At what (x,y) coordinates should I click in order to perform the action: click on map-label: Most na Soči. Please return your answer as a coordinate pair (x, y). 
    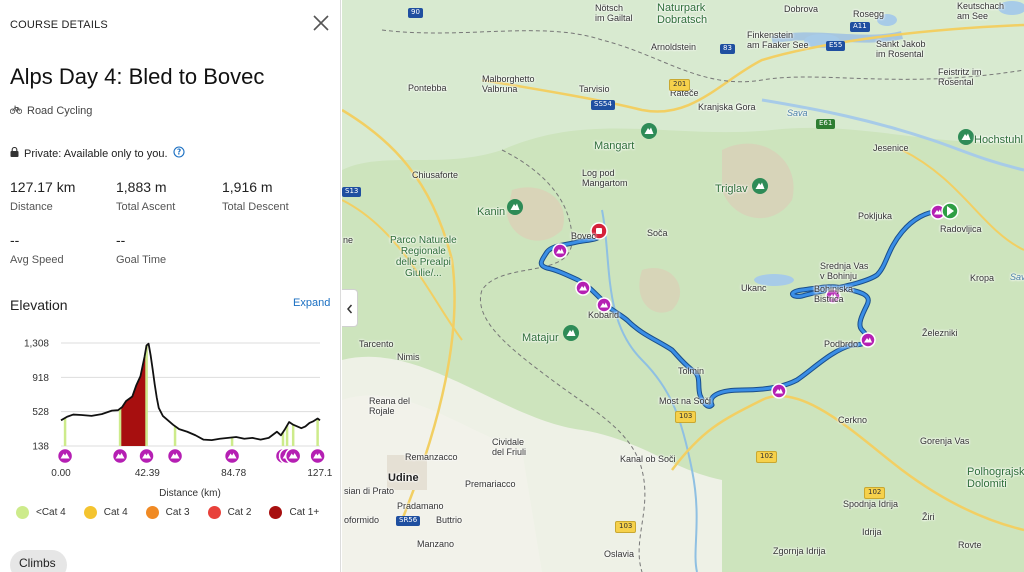
    Looking at the image, I should click on (685, 401).